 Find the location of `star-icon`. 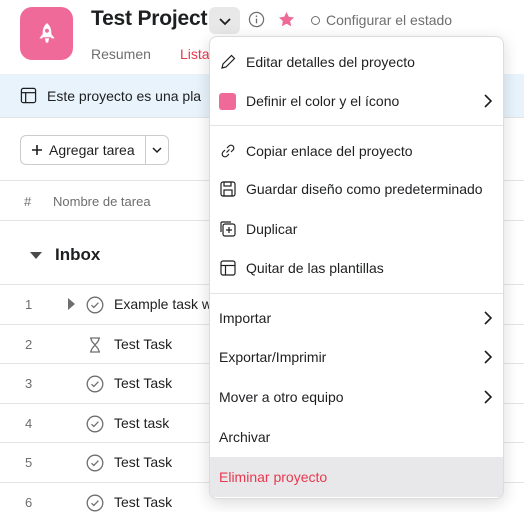

star-icon is located at coordinates (286, 19).